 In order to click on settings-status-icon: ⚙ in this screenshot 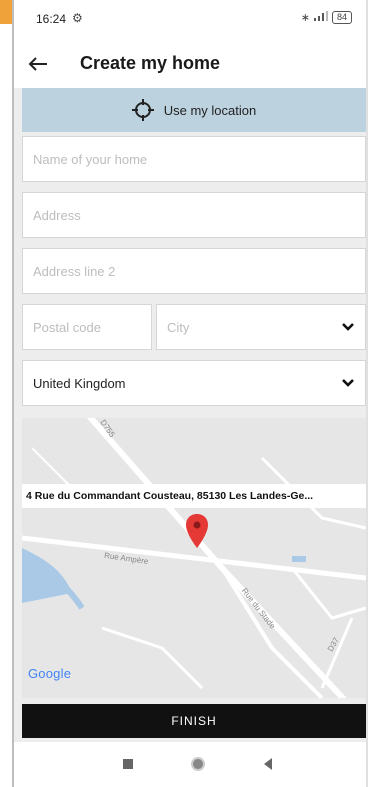, I will do `click(77, 18)`.